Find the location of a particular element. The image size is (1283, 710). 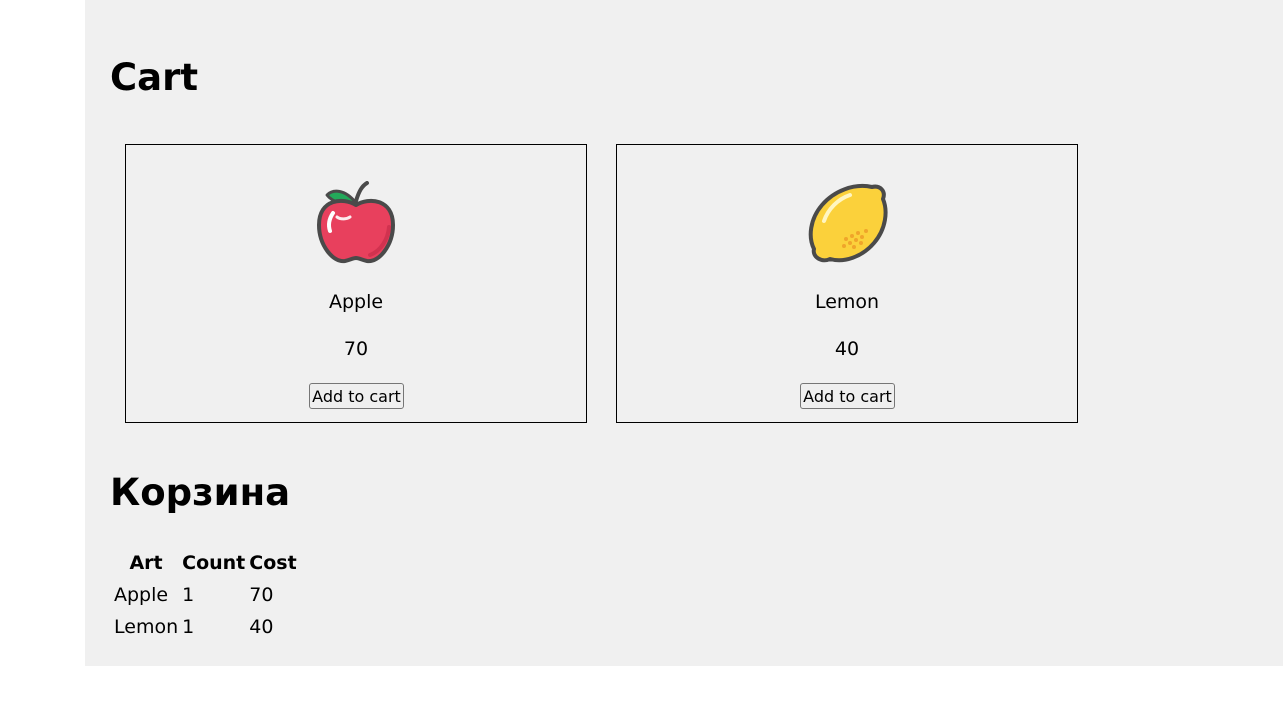

apple-icon is located at coordinates (356, 223).